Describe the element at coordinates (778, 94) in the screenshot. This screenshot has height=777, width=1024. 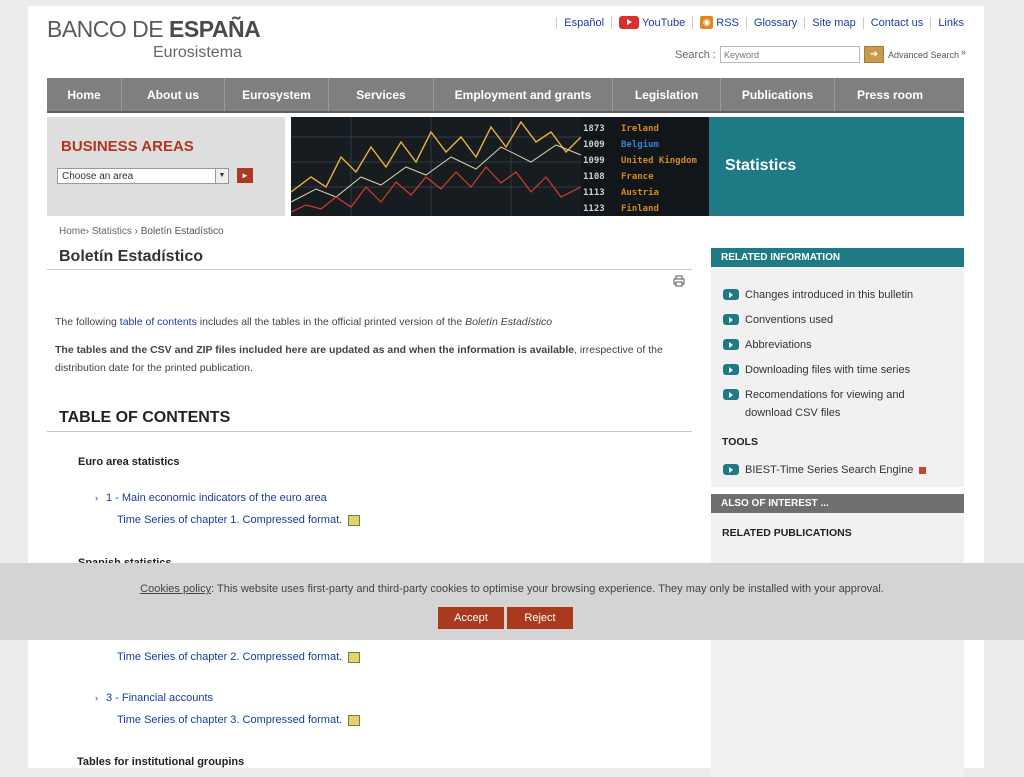
I see `nav-publications: Publications` at that location.